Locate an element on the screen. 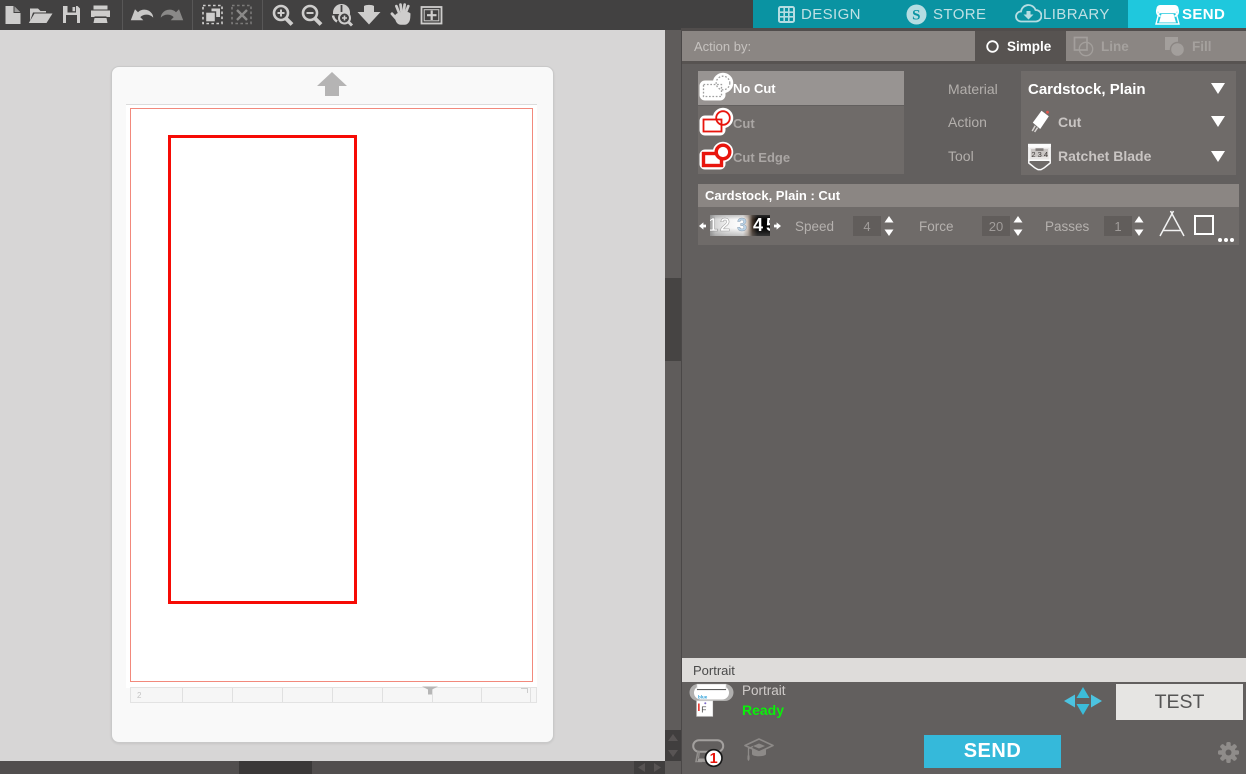 The image size is (1246, 774). svg-text: 4 is located at coordinates (758, 225).